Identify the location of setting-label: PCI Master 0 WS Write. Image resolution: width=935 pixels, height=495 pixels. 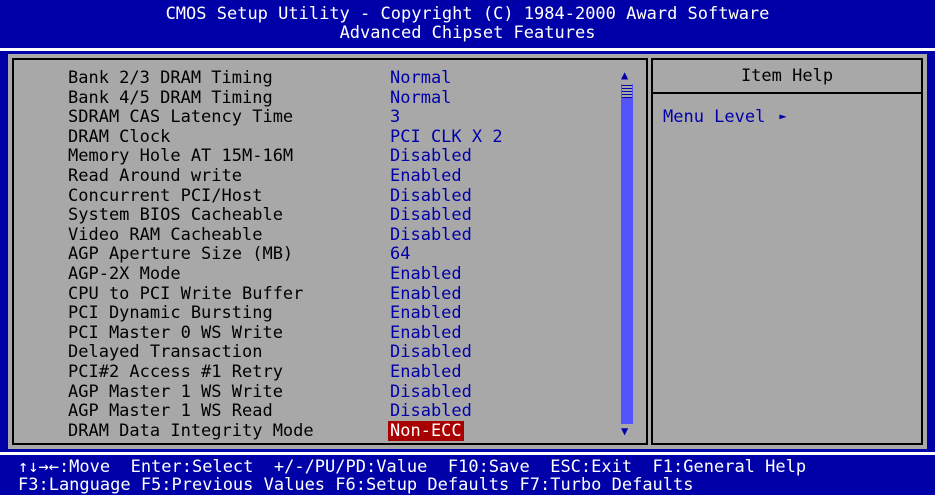
(175, 332).